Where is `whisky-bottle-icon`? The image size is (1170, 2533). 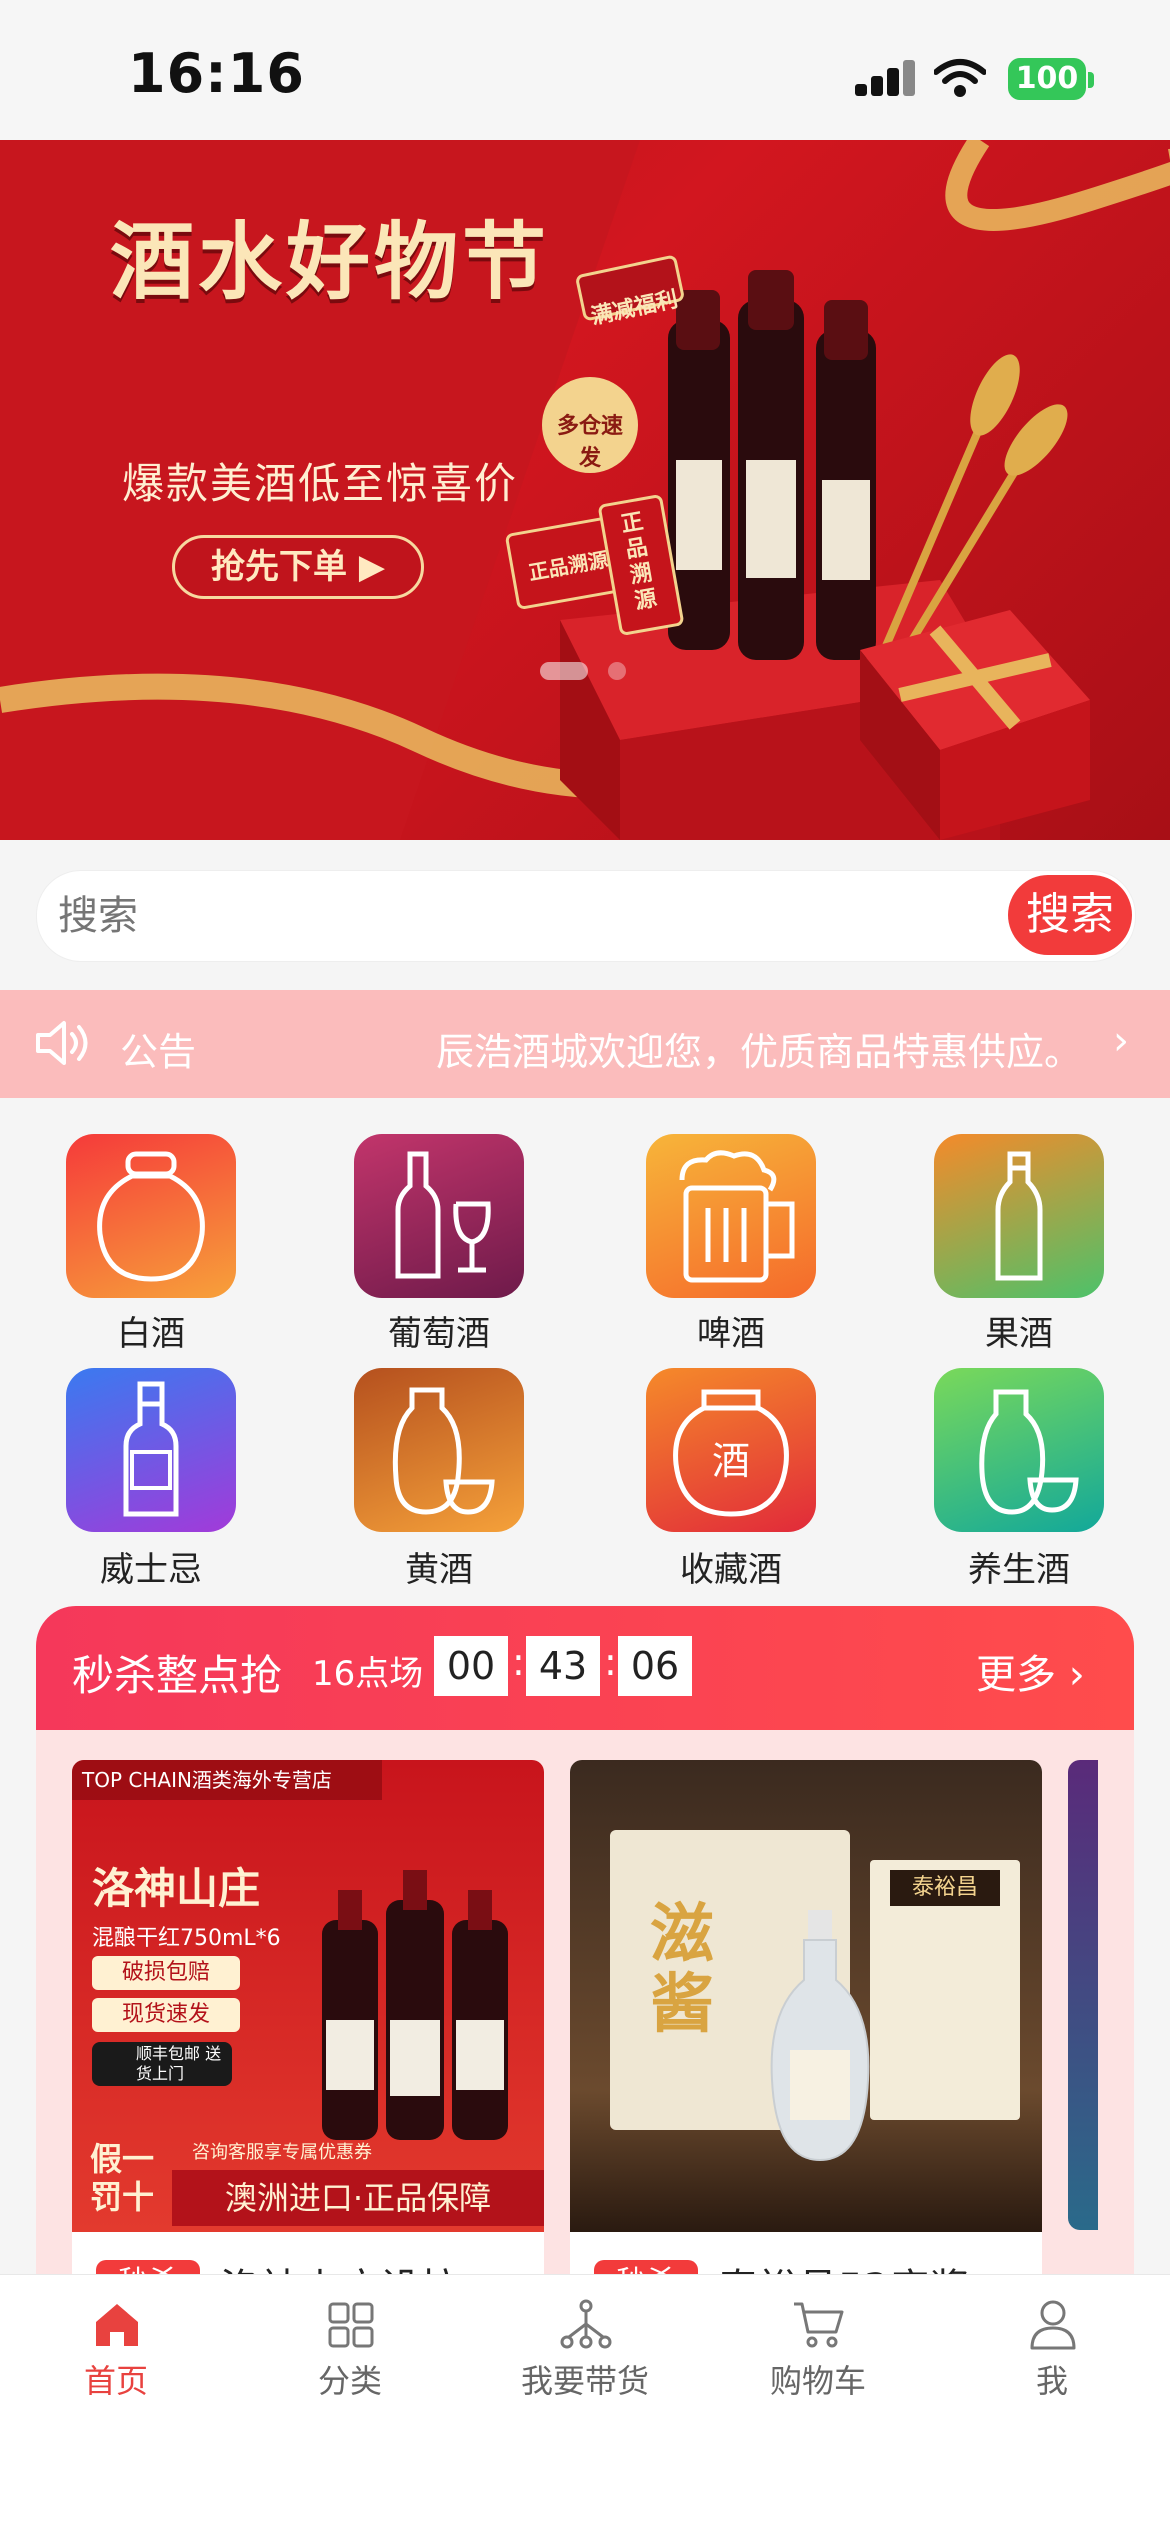 whisky-bottle-icon is located at coordinates (151, 1449).